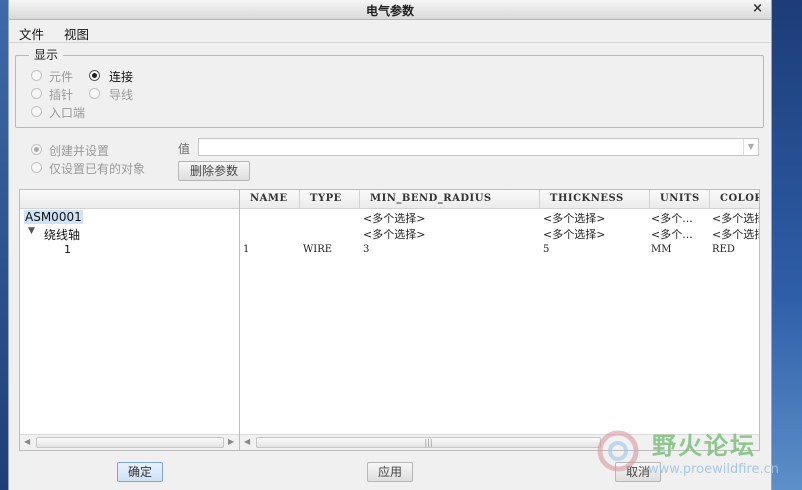  I want to click on title-bar: 电气参数 ×, so click(390, 10).